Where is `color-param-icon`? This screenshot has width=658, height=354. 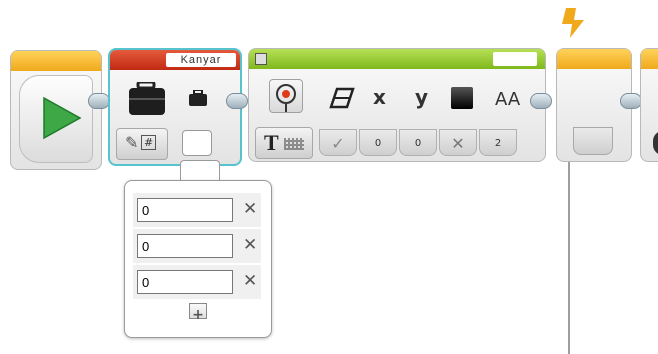 color-param-icon is located at coordinates (462, 98).